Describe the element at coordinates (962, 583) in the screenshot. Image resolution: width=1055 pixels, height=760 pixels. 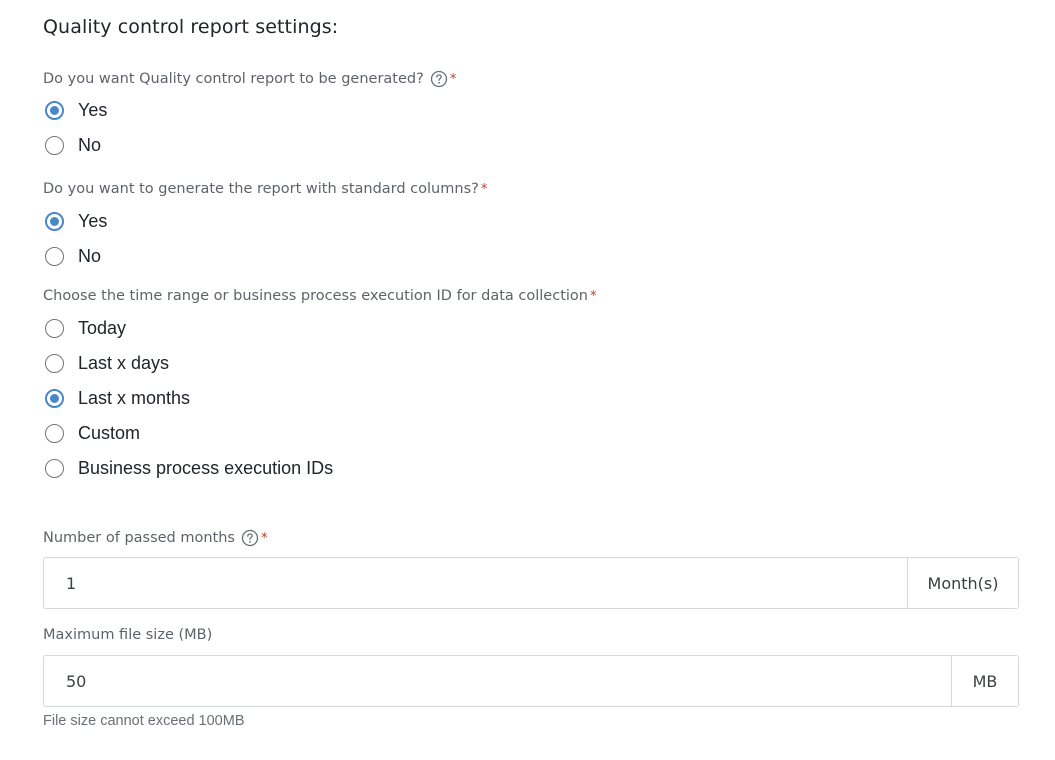
I see `months-unit-addon: Month(s)` at that location.